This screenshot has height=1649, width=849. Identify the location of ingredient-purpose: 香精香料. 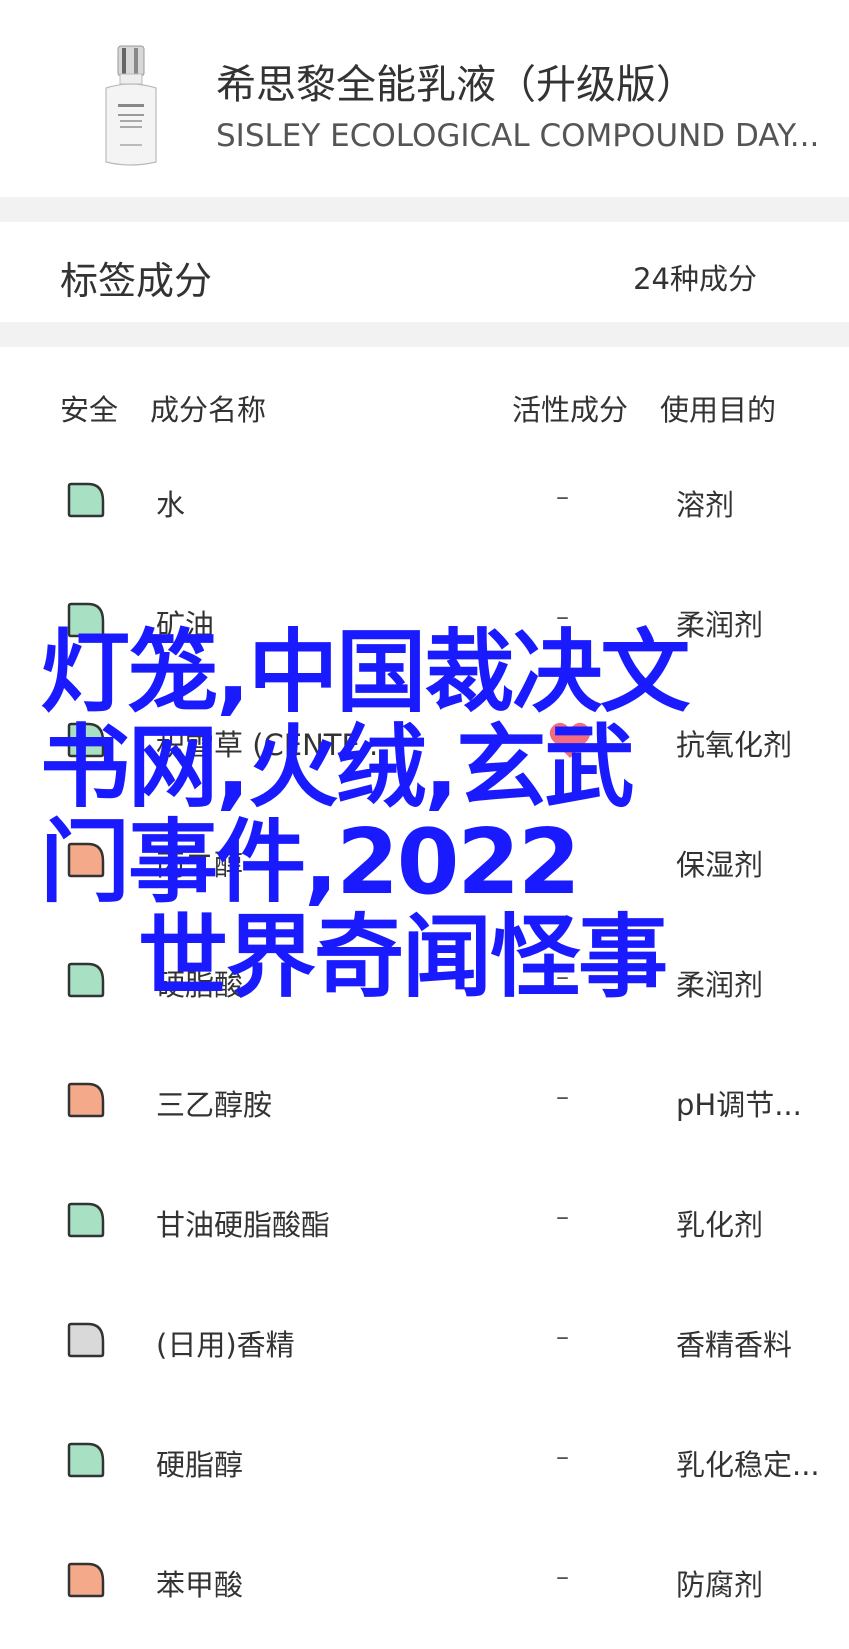
(734, 1345).